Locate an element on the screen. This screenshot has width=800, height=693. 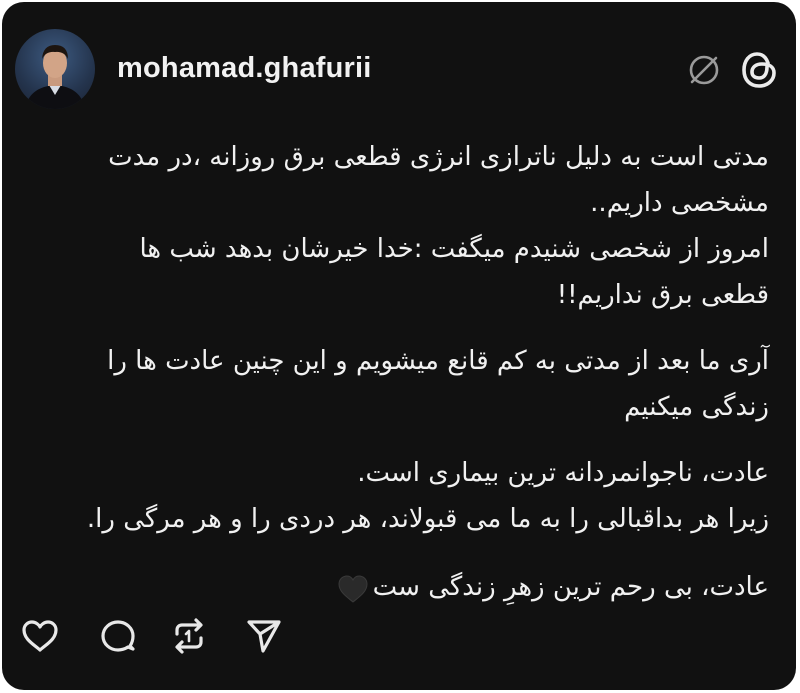
comment-icon is located at coordinates (118, 636).